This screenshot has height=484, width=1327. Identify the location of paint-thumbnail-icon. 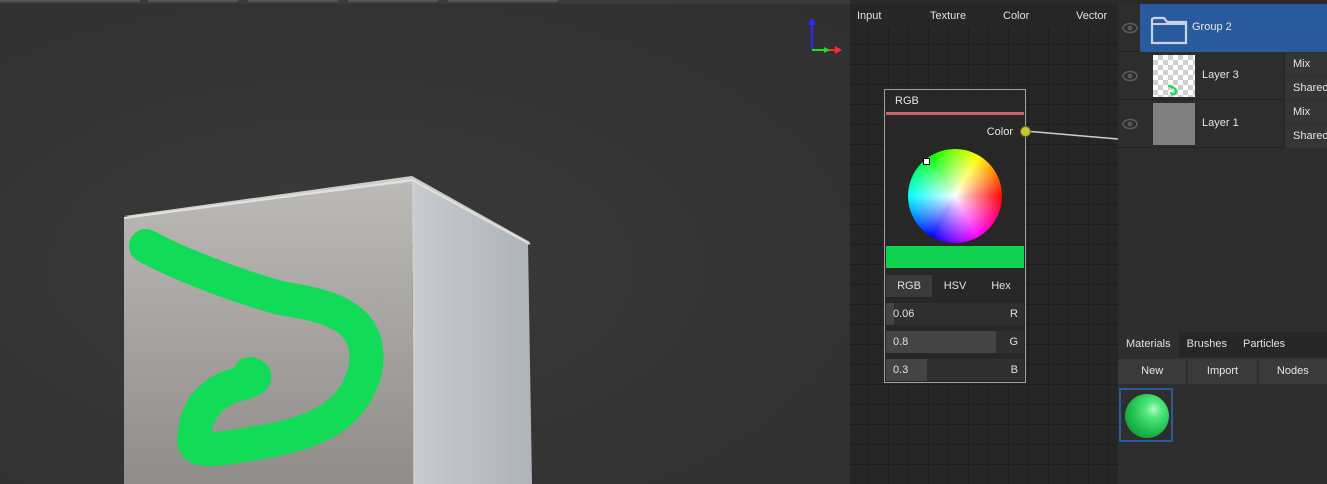
(1172, 90).